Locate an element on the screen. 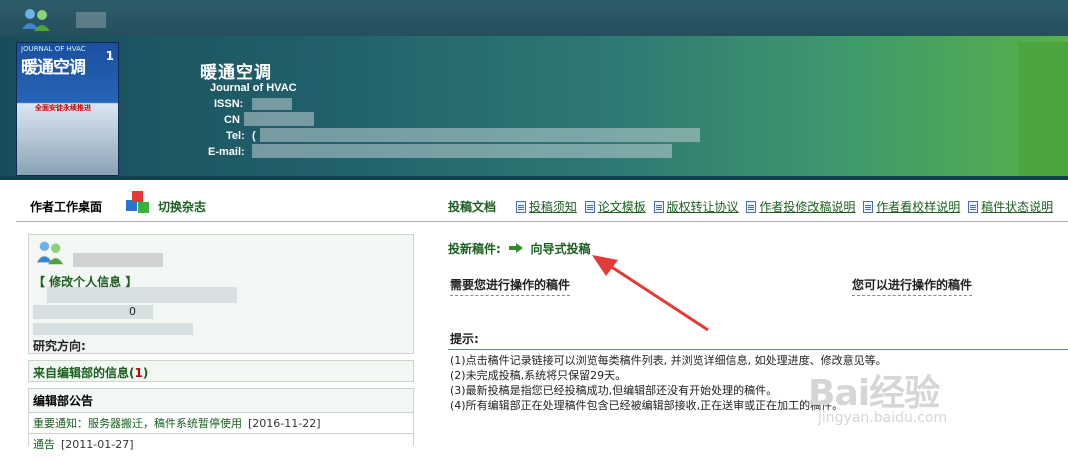  tel-label: Tel: is located at coordinates (235, 136).